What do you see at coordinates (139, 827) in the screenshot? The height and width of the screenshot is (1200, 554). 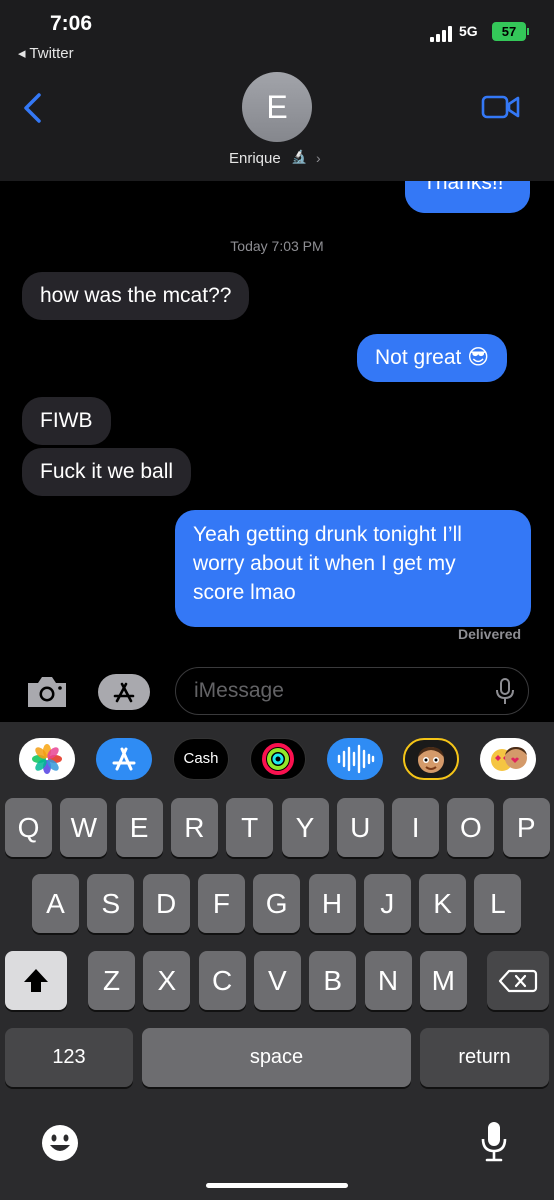 I see `key-e: E` at bounding box center [139, 827].